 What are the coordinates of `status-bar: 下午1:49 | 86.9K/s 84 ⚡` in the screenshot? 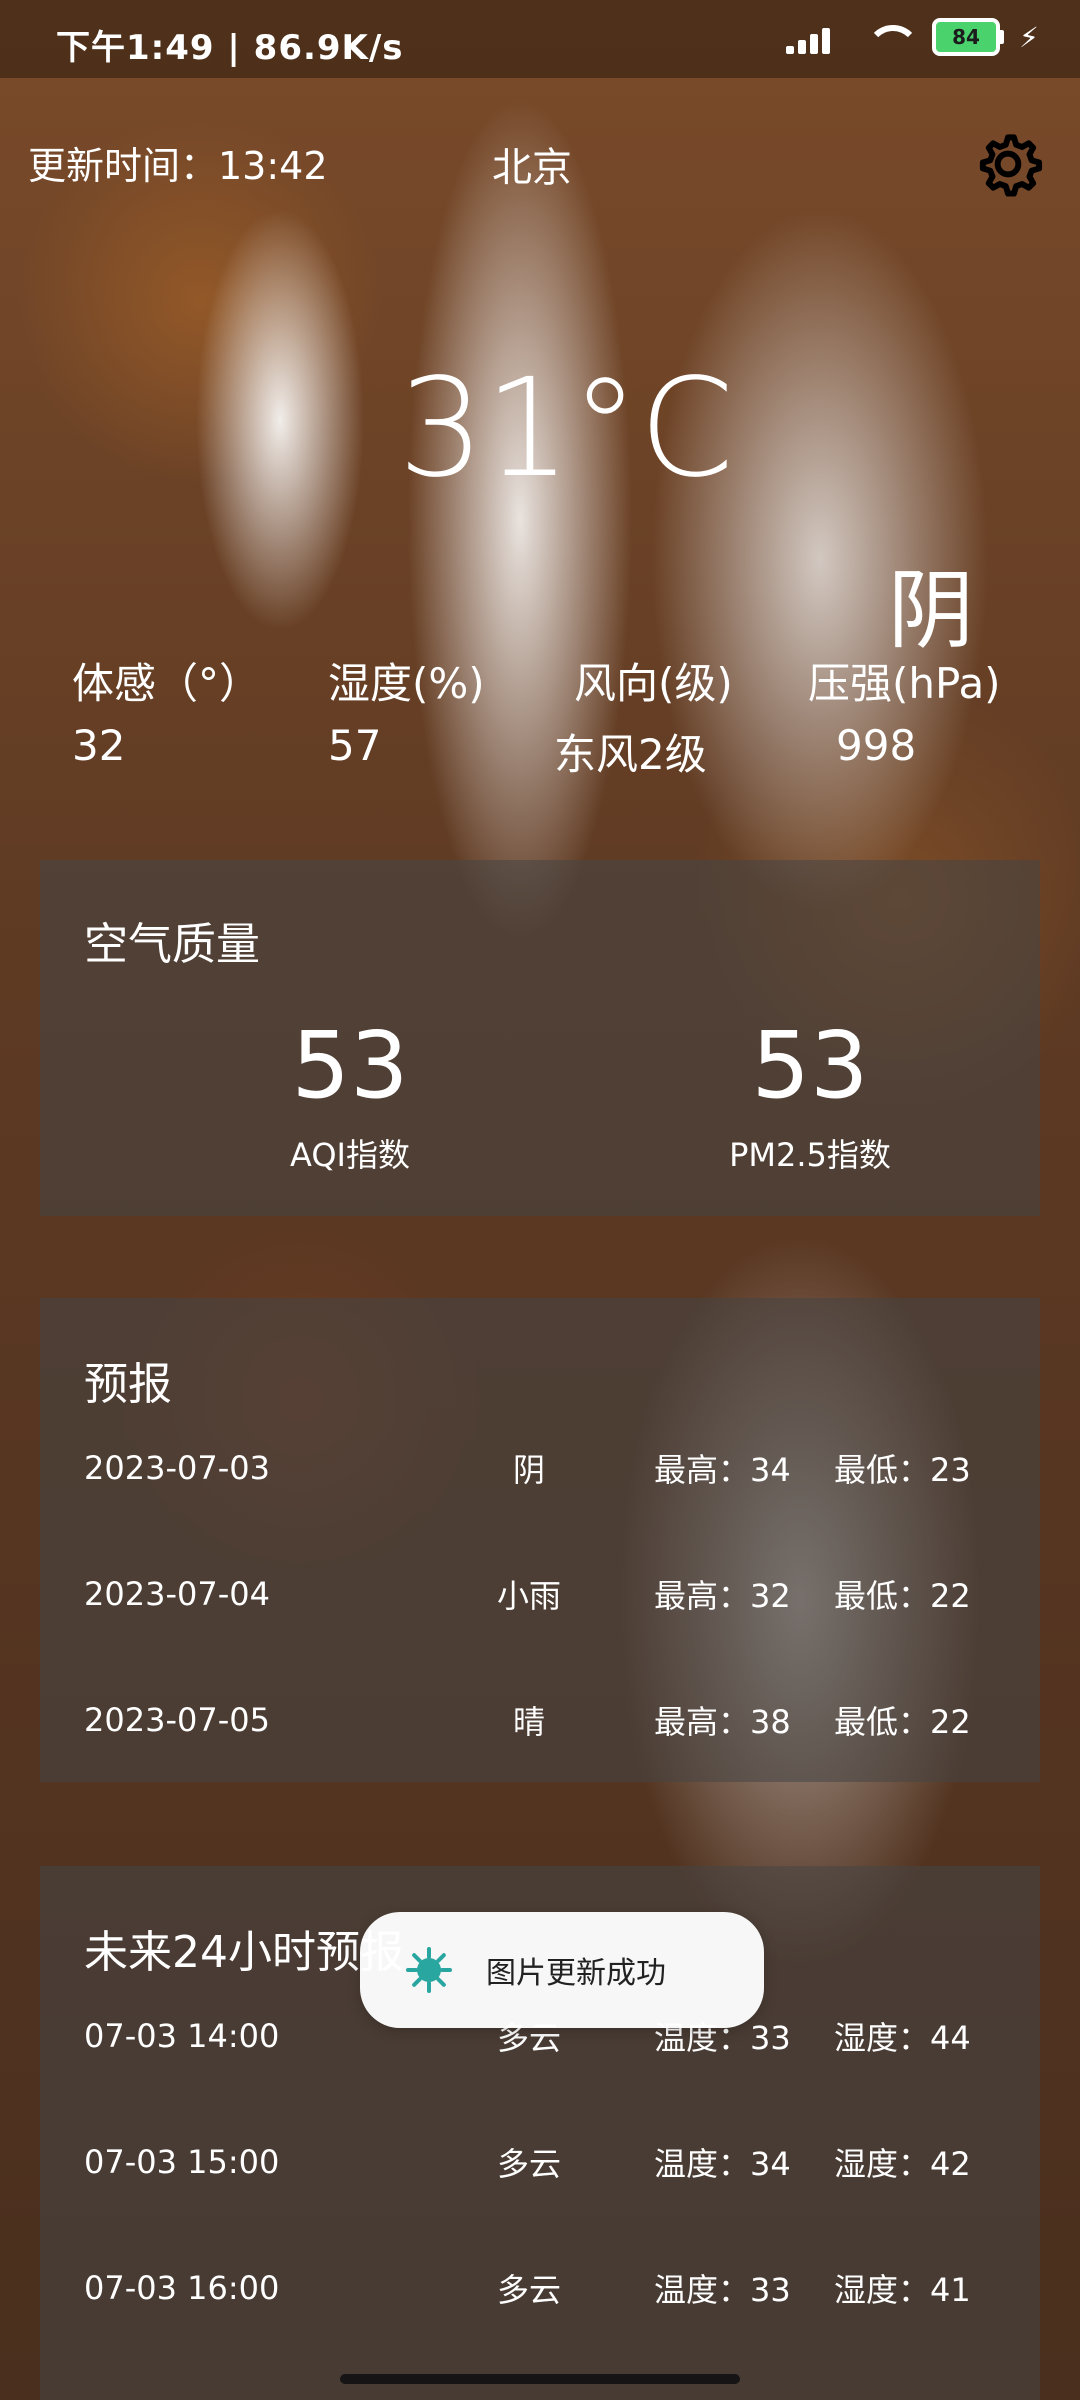 It's located at (540, 39).